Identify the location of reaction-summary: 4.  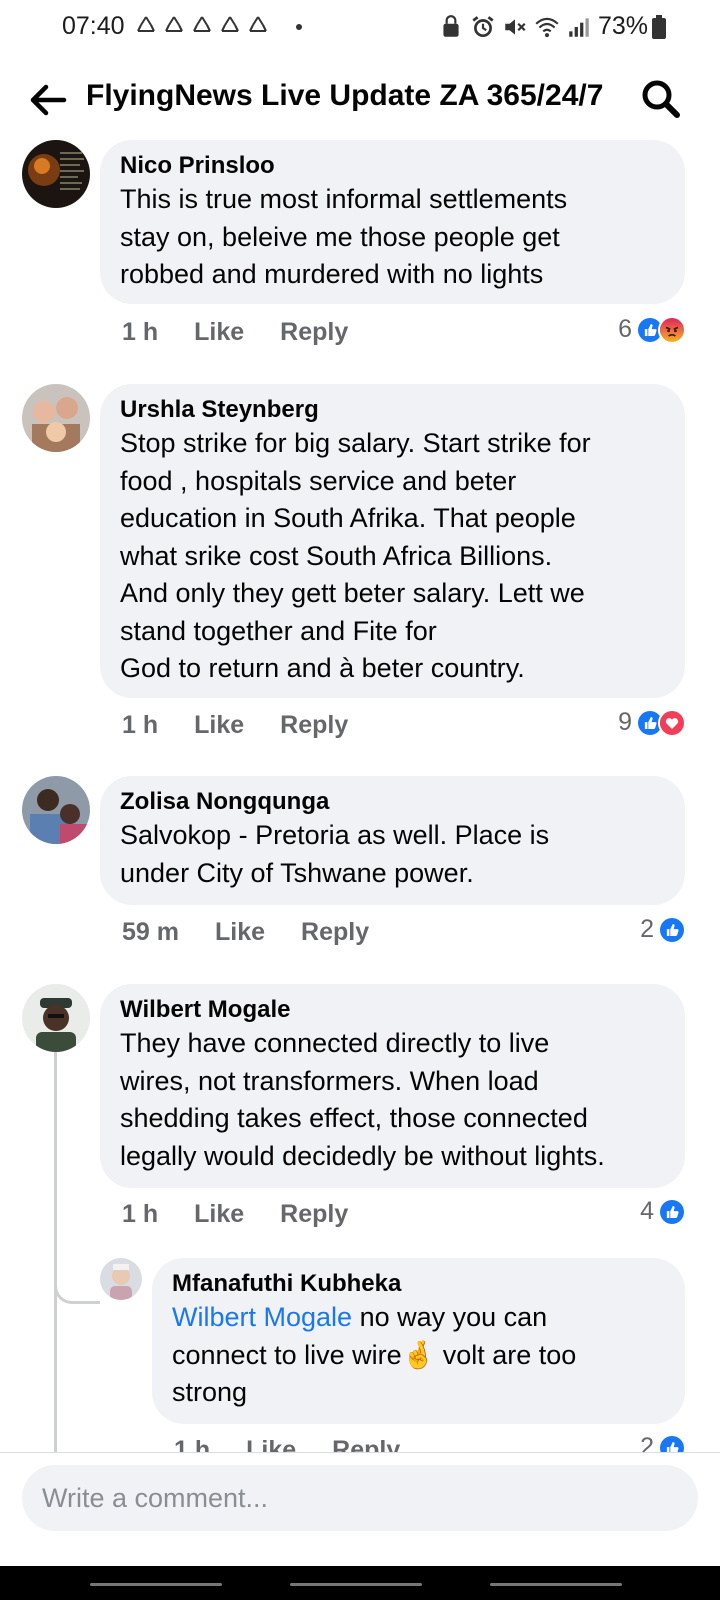
(663, 1211).